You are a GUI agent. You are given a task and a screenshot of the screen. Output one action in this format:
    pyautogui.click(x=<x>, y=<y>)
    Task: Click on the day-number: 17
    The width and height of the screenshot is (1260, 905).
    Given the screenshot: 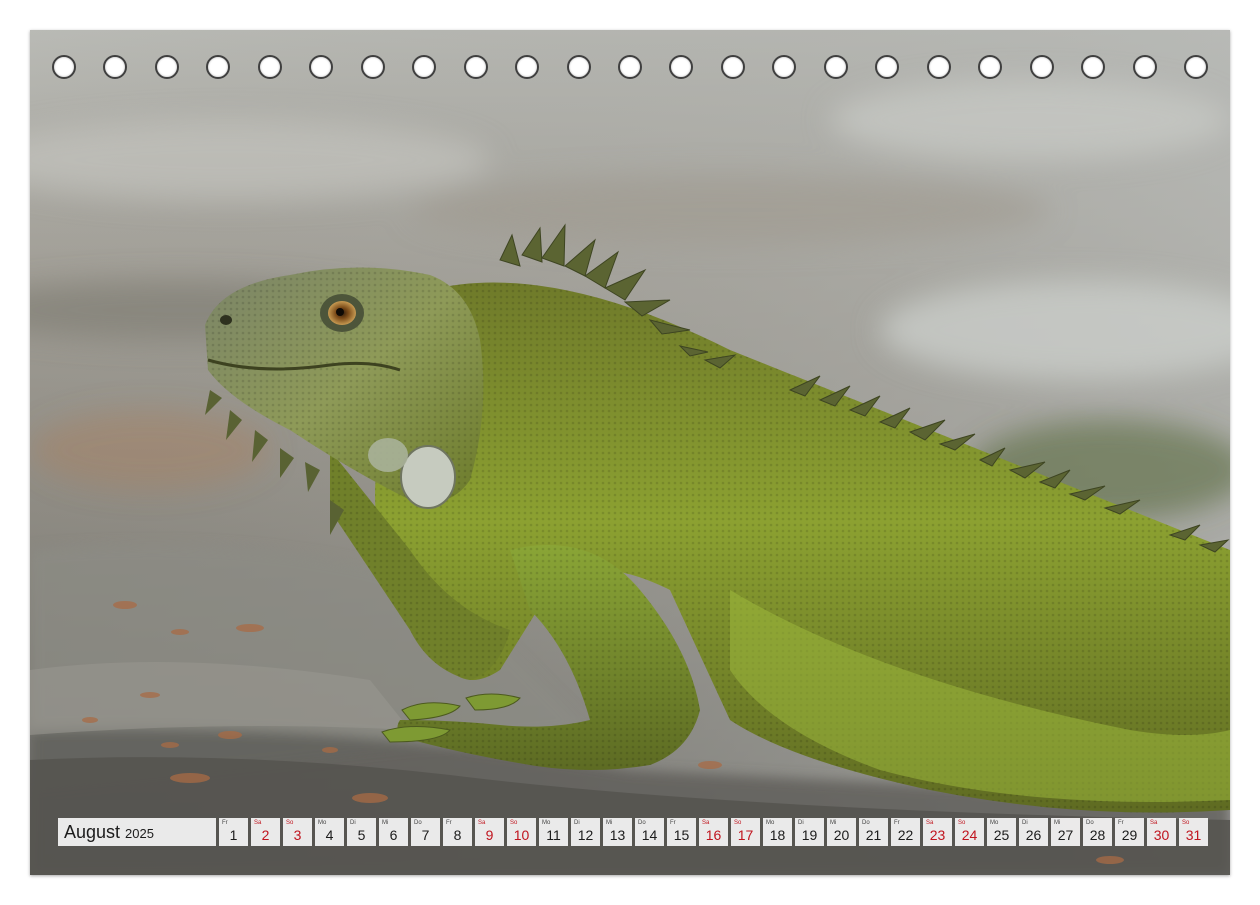 What is the action you would take?
    pyautogui.click(x=745, y=835)
    